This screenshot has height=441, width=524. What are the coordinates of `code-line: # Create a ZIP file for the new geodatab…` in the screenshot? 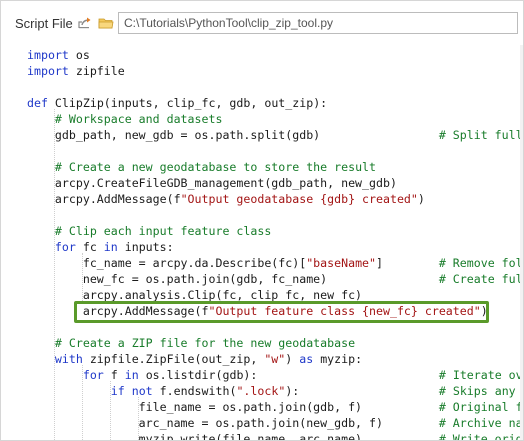 It's located at (191, 343).